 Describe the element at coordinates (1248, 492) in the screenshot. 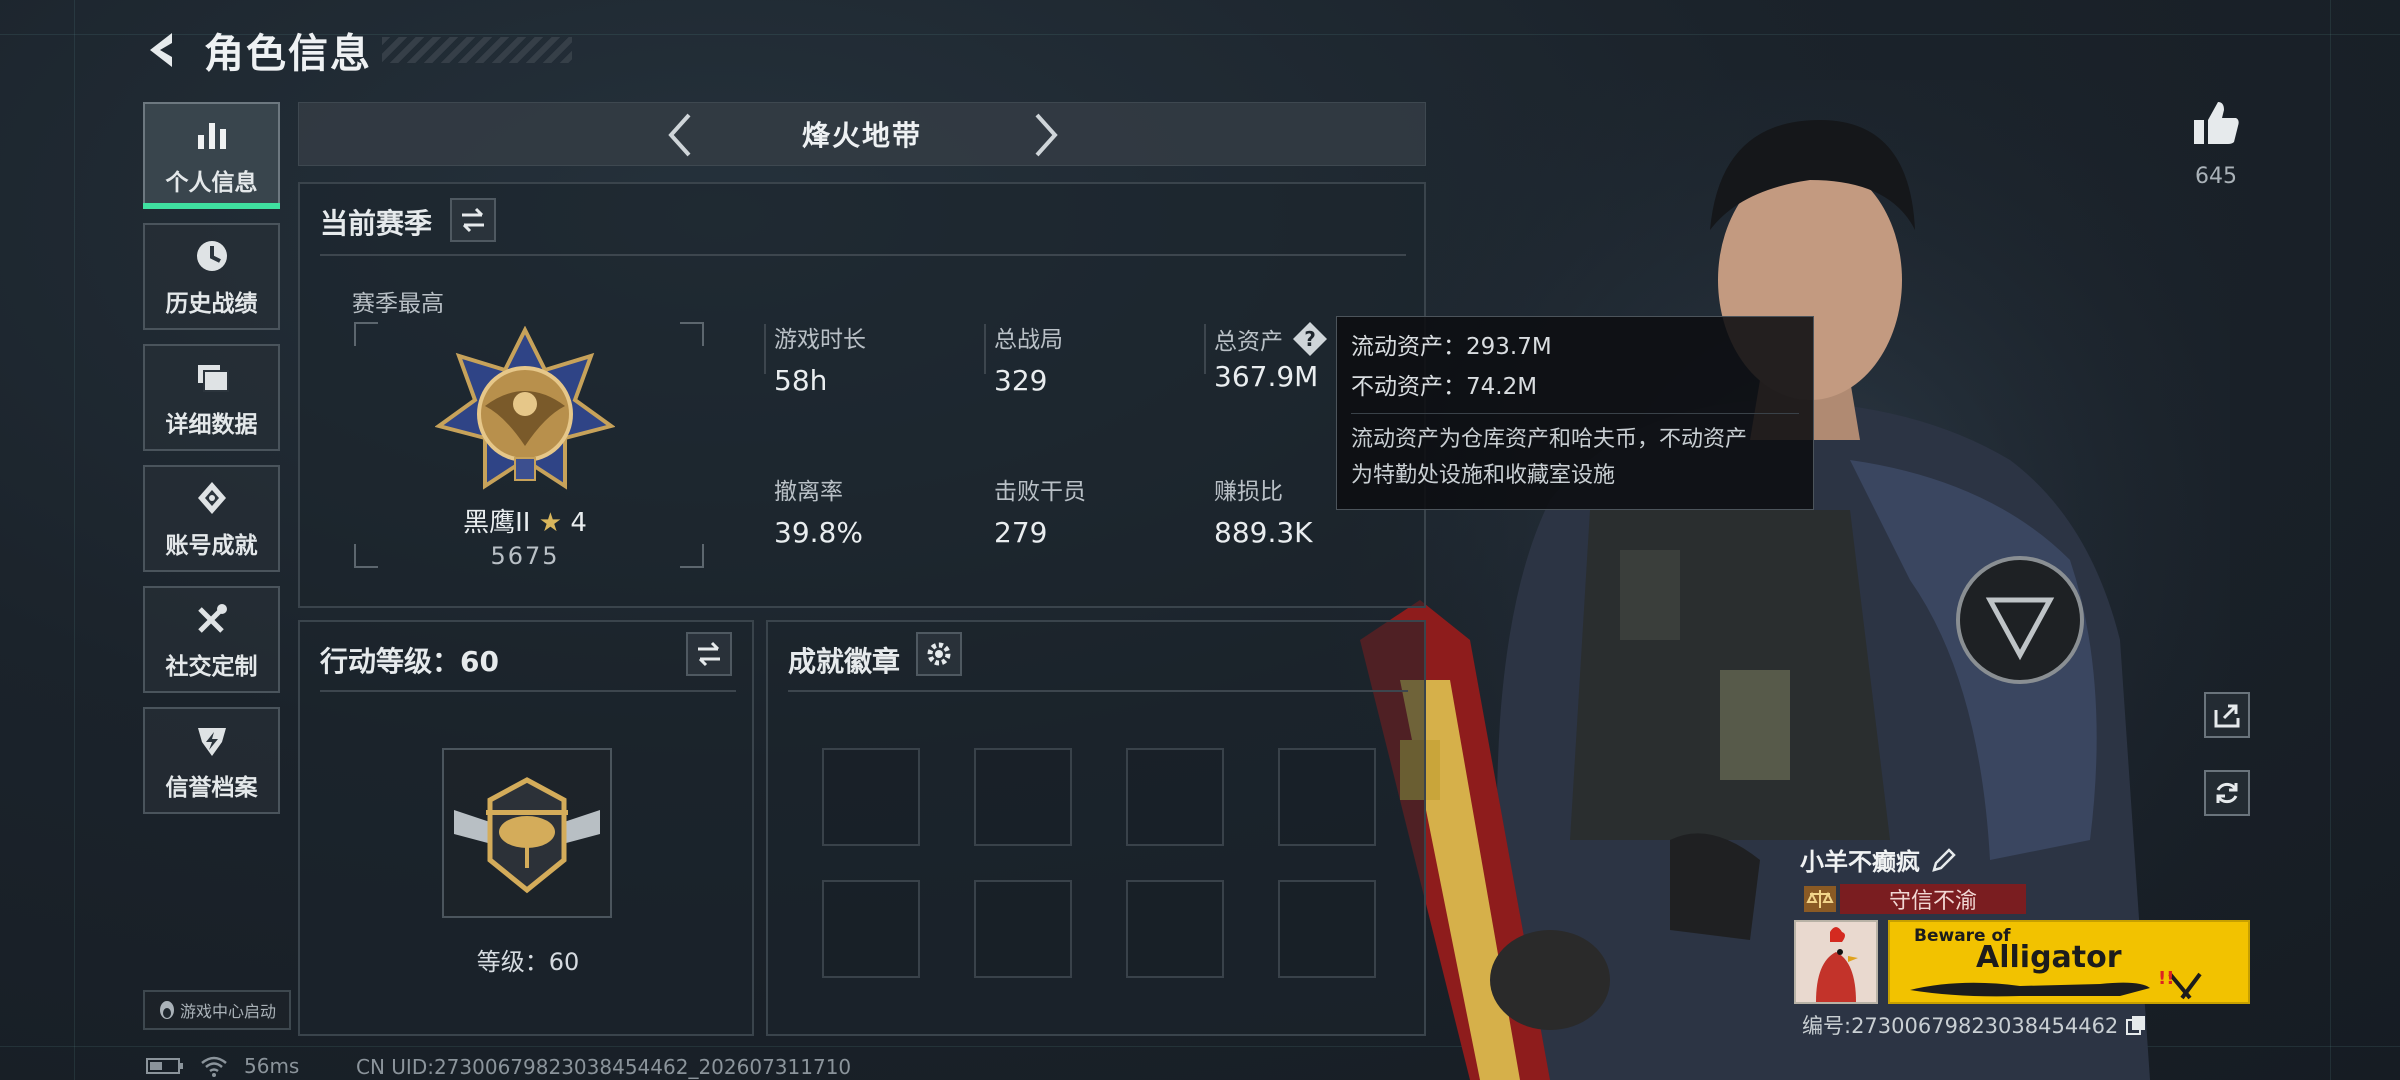

I see `stat-label: 赚损比` at that location.